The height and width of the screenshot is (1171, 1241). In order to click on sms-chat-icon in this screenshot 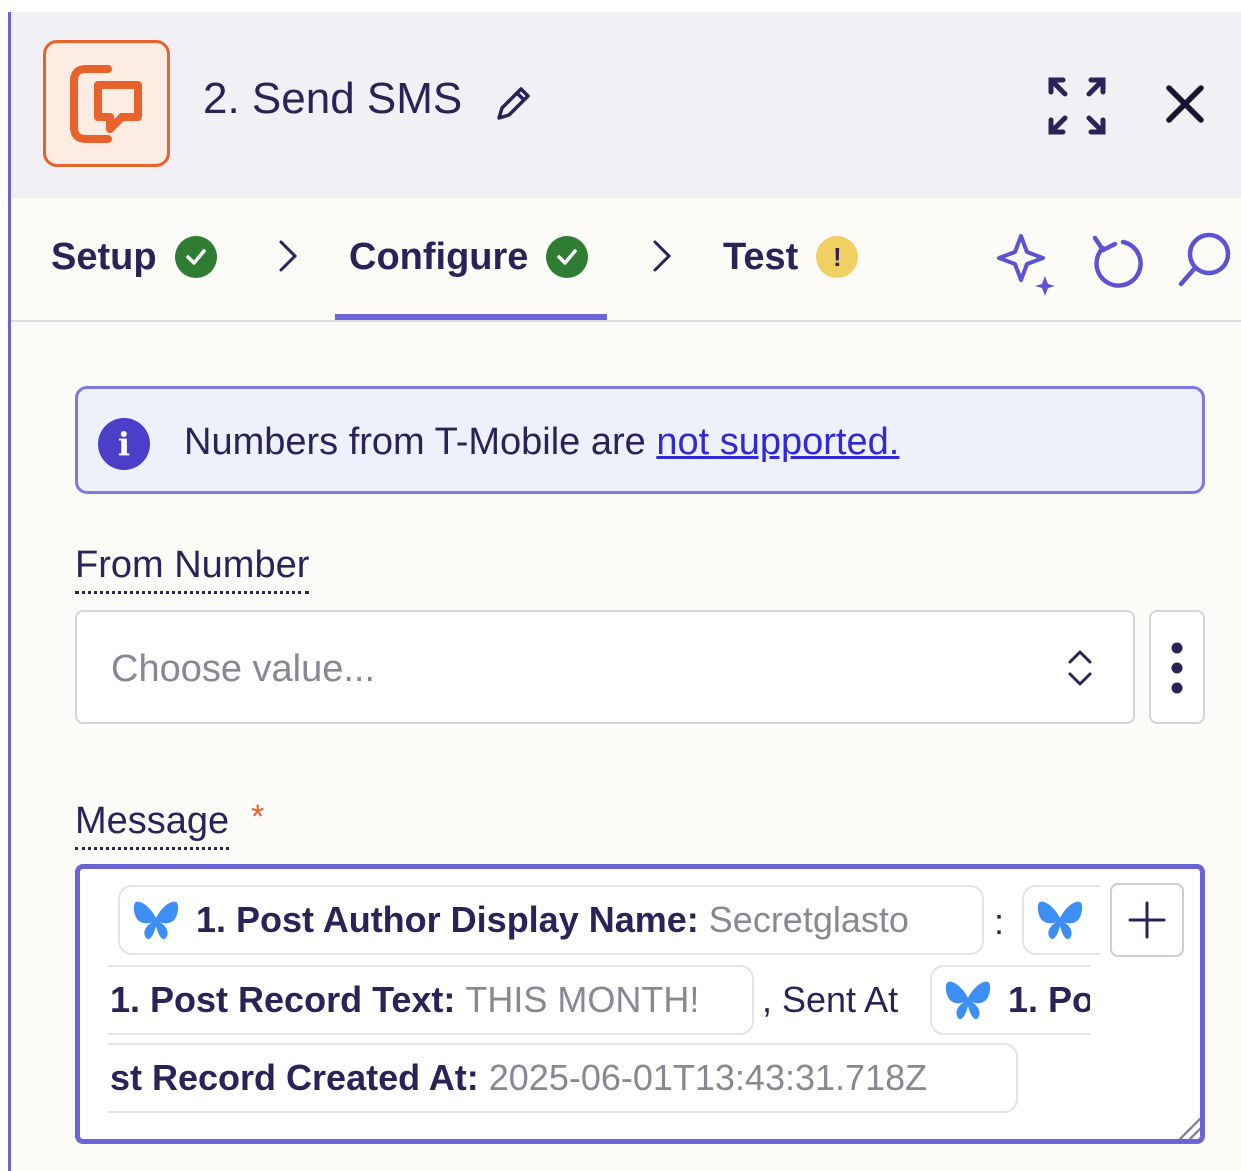, I will do `click(106, 104)`.